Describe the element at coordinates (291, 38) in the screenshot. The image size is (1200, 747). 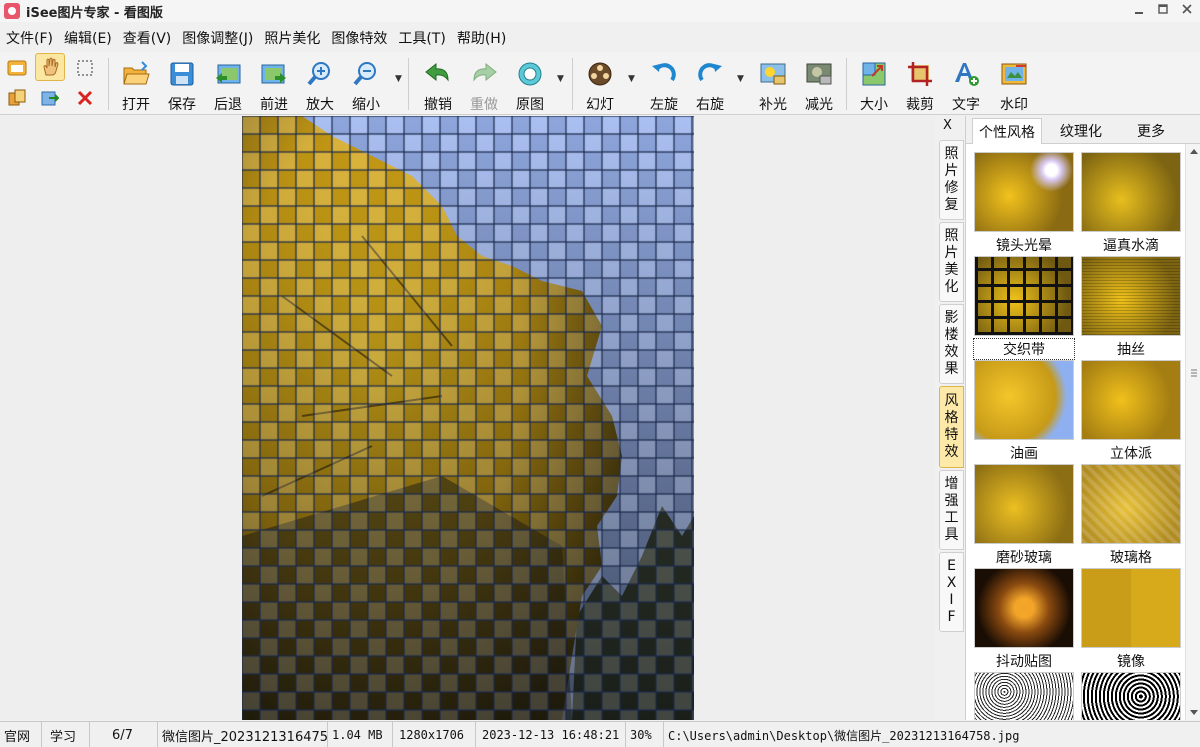
I see `menu-photo-beautify: 照片美化` at that location.